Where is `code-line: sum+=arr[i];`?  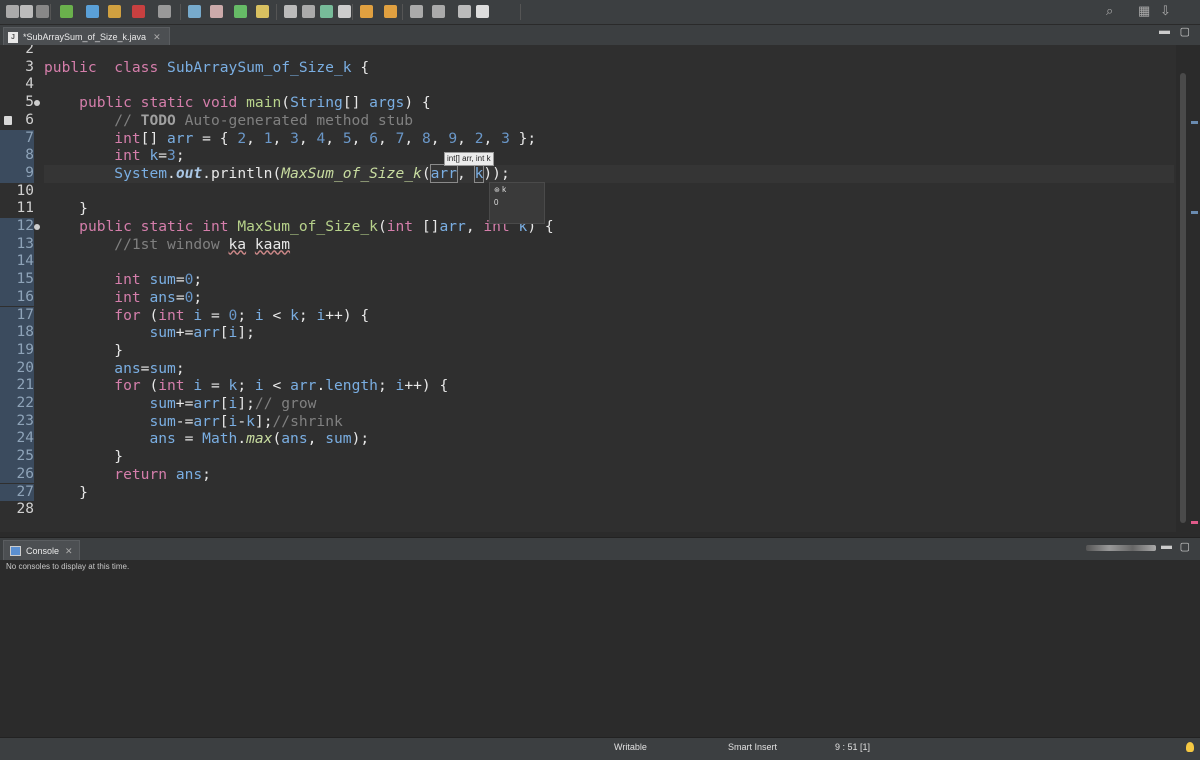
code-line: sum+=arr[i]; is located at coordinates (149, 333).